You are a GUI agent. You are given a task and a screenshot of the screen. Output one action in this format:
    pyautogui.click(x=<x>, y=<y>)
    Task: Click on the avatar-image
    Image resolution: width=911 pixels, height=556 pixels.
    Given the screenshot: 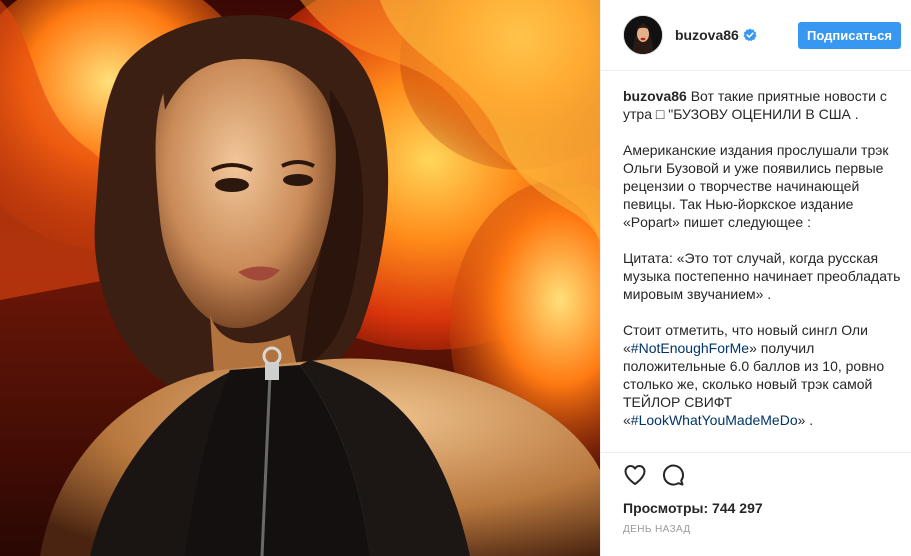 What is the action you would take?
    pyautogui.click(x=643, y=35)
    